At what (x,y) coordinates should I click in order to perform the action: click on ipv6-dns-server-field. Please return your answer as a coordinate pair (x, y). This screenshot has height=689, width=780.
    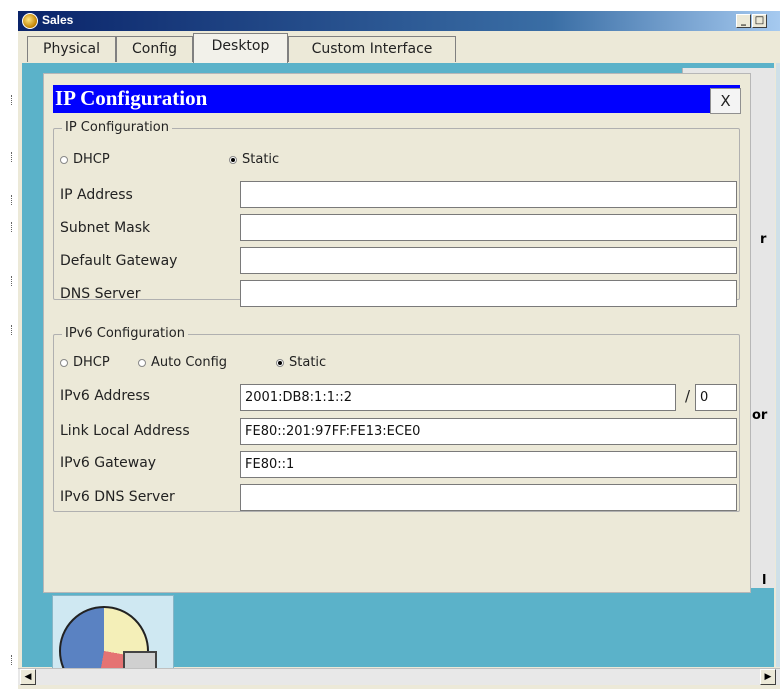
    Looking at the image, I should click on (488, 497).